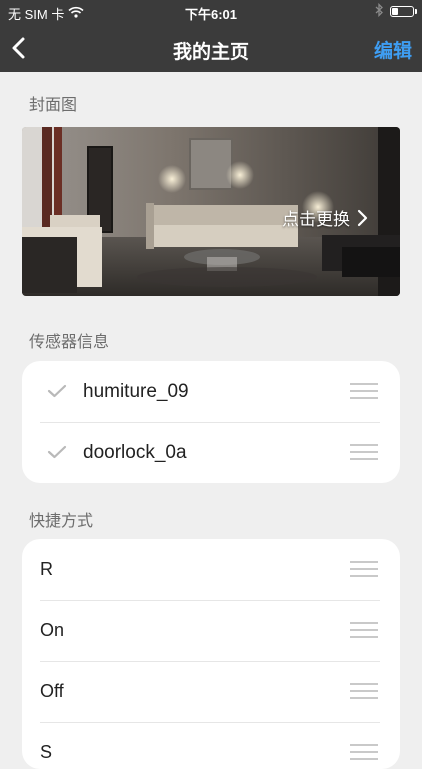 This screenshot has width=422, height=769. What do you see at coordinates (379, 11) in the screenshot?
I see `bluetooth-icon` at bounding box center [379, 11].